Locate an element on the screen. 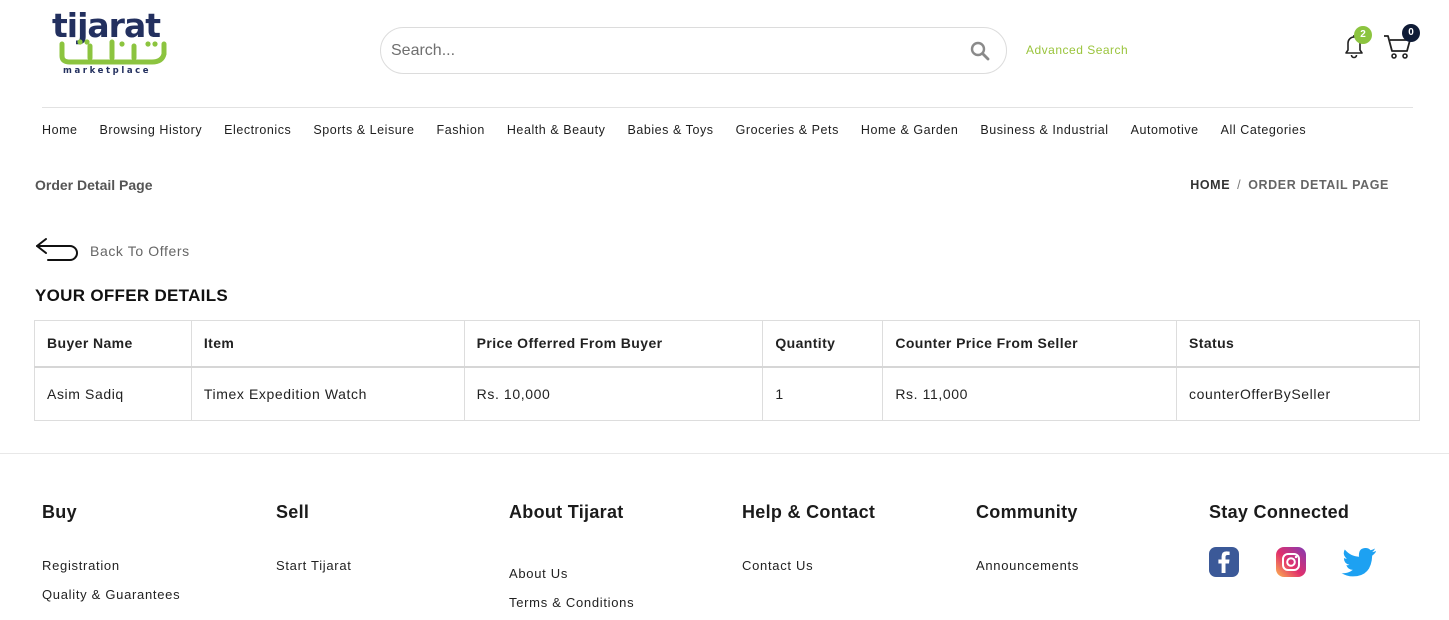 The height and width of the screenshot is (620, 1449). logo-tagline: marketplace is located at coordinates (107, 71).